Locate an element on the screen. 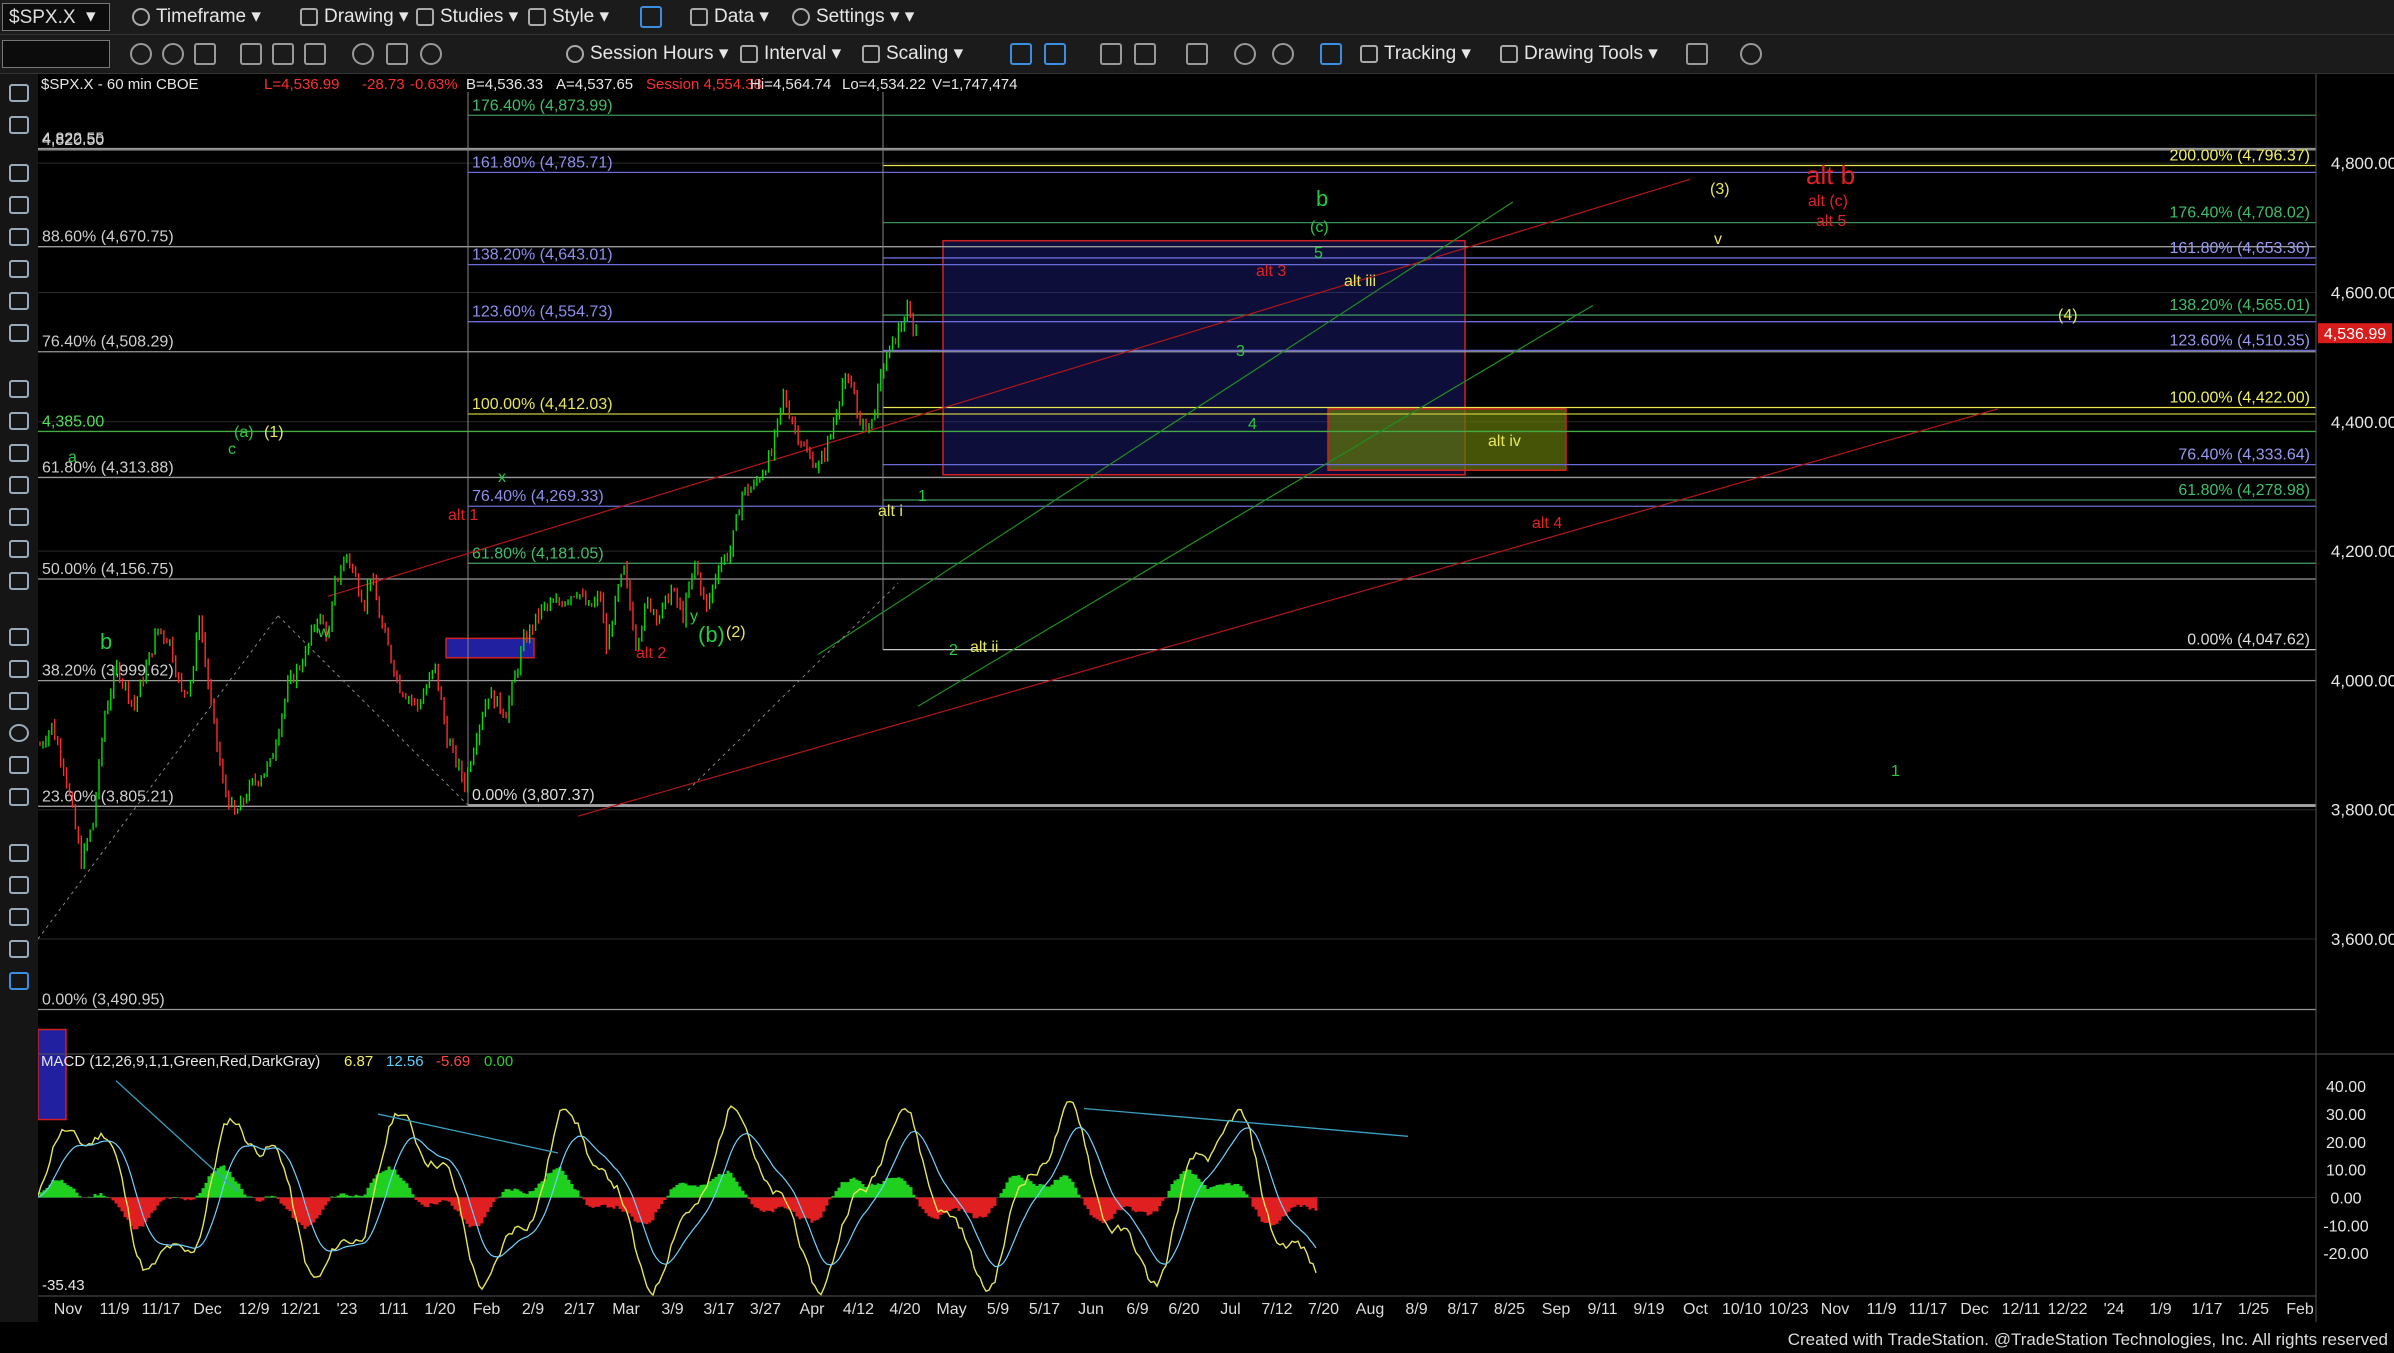 This screenshot has height=1353, width=2394. ruler-icon is located at coordinates (19, 917).